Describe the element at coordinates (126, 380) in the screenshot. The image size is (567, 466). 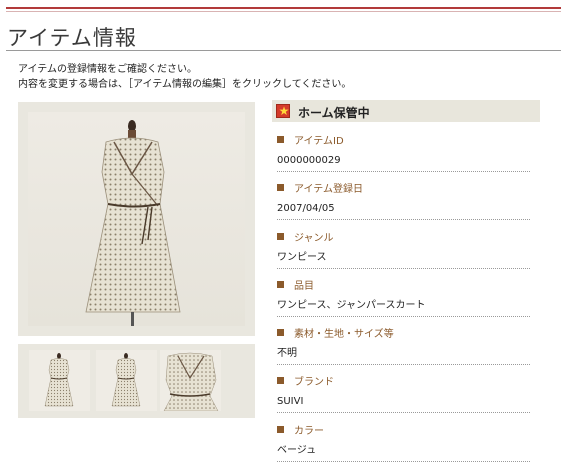
I see `thumbnail-back` at that location.